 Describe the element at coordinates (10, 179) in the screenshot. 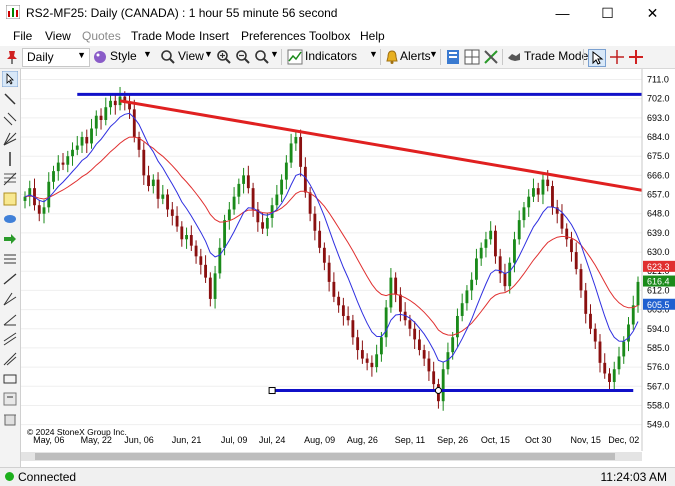

I see `fibonacci-tool-icon` at that location.